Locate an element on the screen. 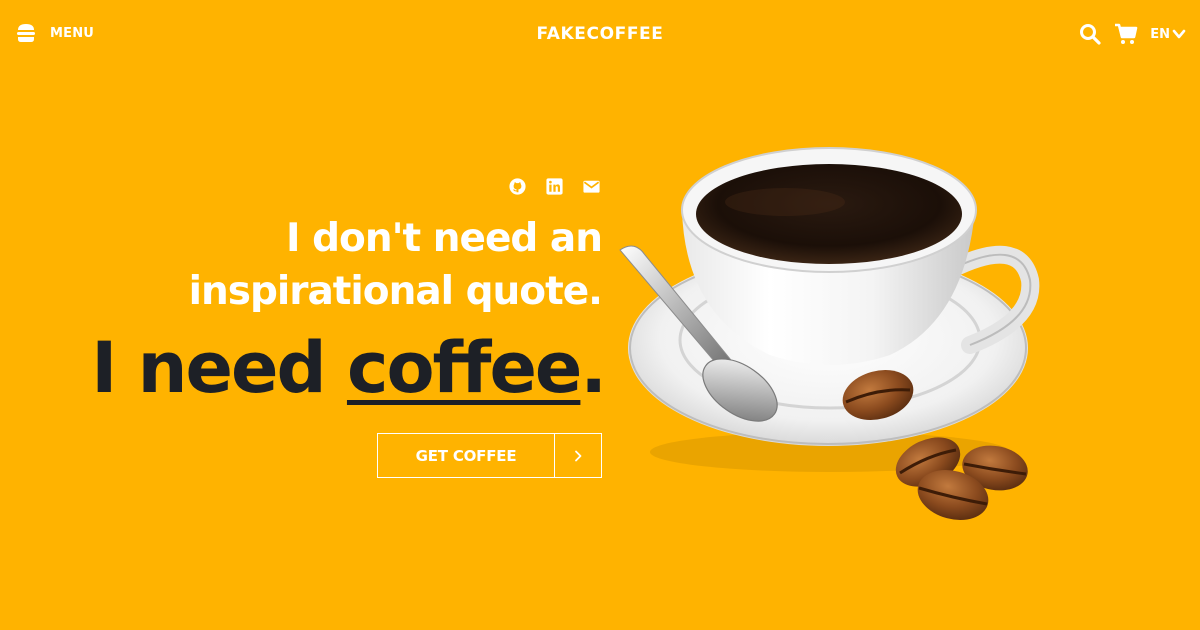 The height and width of the screenshot is (630, 1200). top-navigation: MENU FAKECOFFEE EN is located at coordinates (600, 35).